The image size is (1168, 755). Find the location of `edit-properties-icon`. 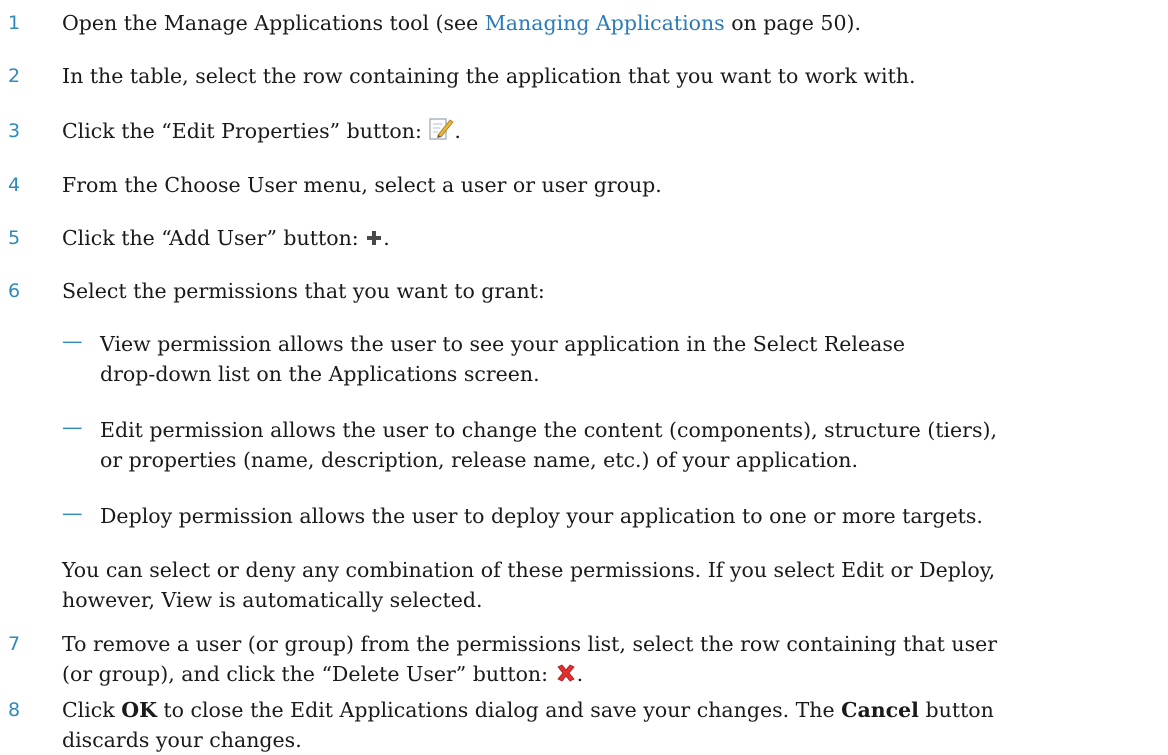

edit-properties-icon is located at coordinates (441, 133).